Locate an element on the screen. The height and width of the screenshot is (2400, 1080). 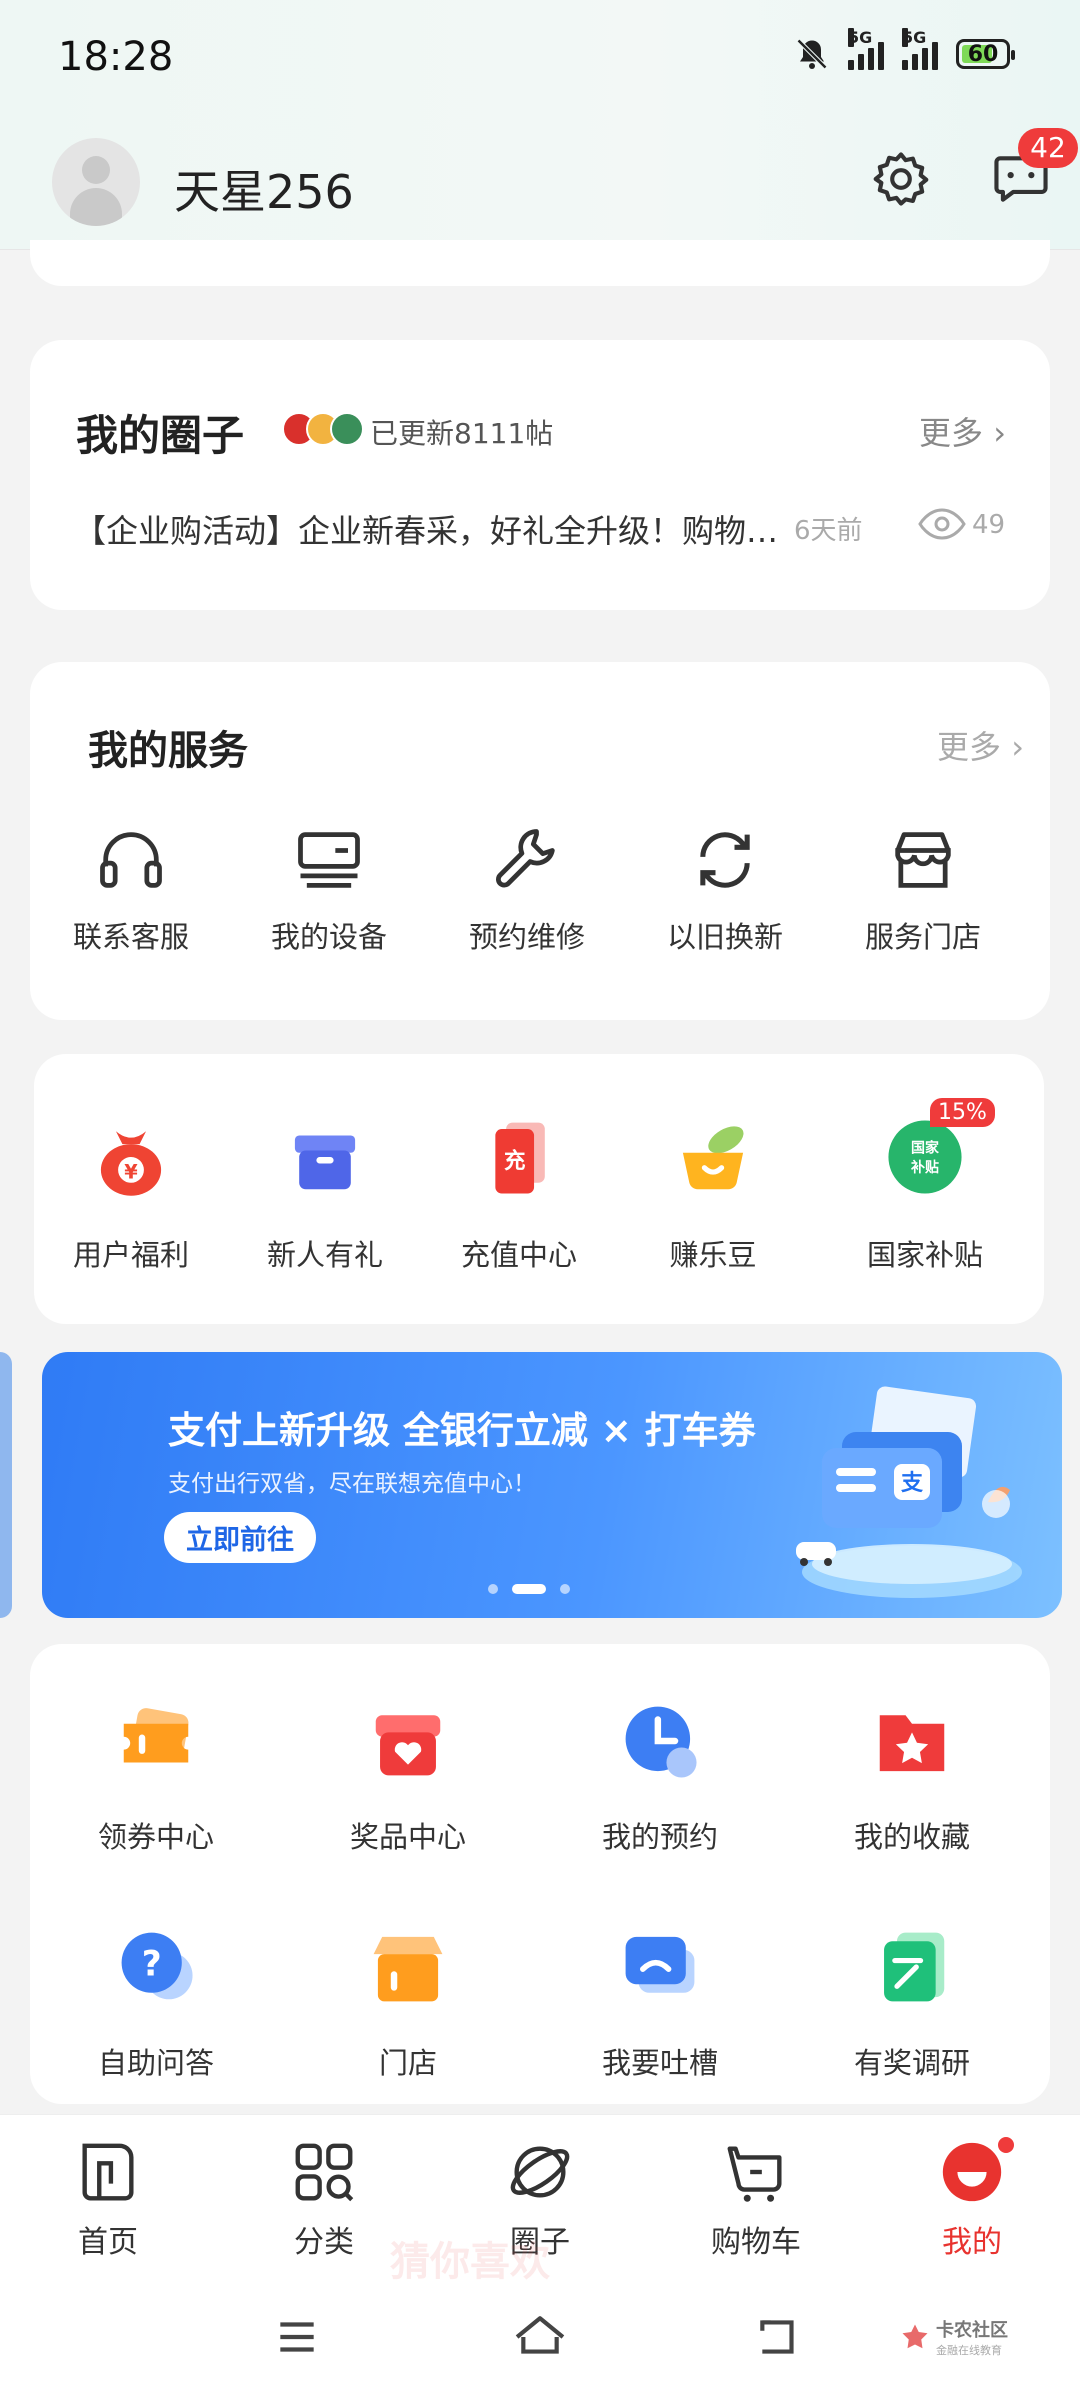
eye-icon is located at coordinates (942, 524).